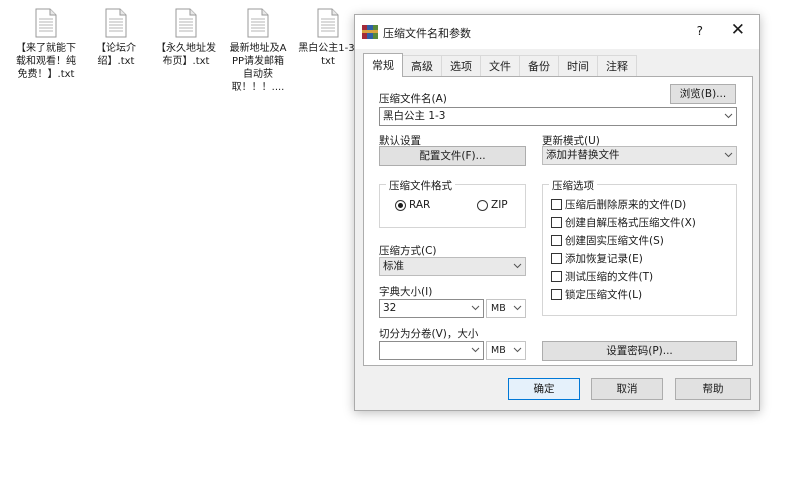 The image size is (800, 484). I want to click on tab-files: 文件, so click(500, 66).